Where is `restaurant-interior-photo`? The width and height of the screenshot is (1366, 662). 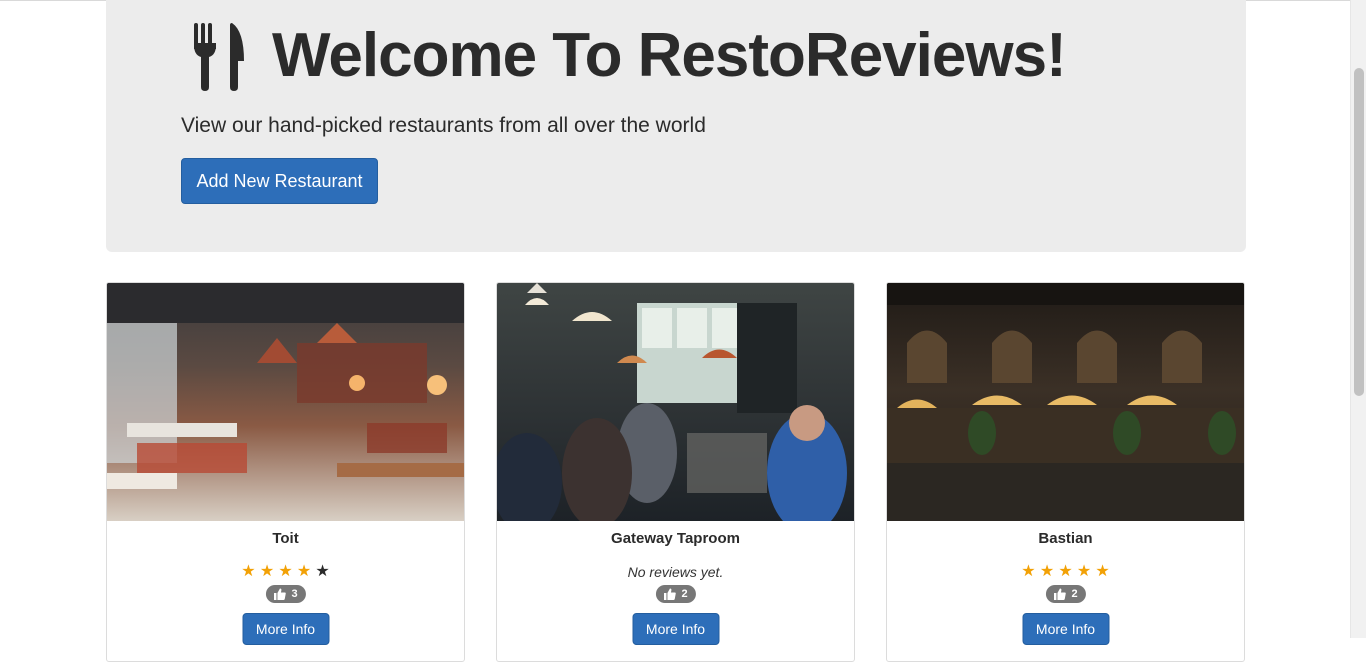 restaurant-interior-photo is located at coordinates (285, 402).